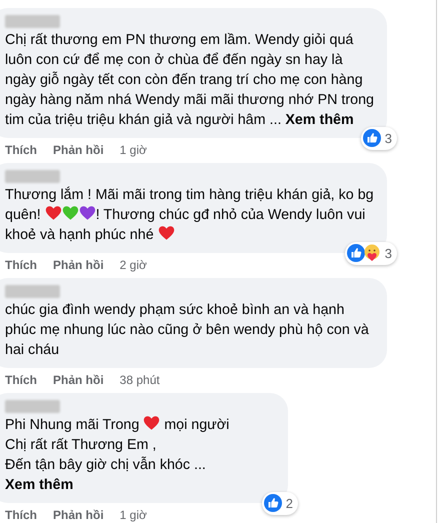 The width and height of the screenshot is (442, 523). I want to click on comment-text: chúc gia đình wendy phạm sức khoẻ bình an và hạnh phúc mẹ nhung lúc nào cũng ở bên wendy phù hộ con và hai cháu, so click(187, 330).